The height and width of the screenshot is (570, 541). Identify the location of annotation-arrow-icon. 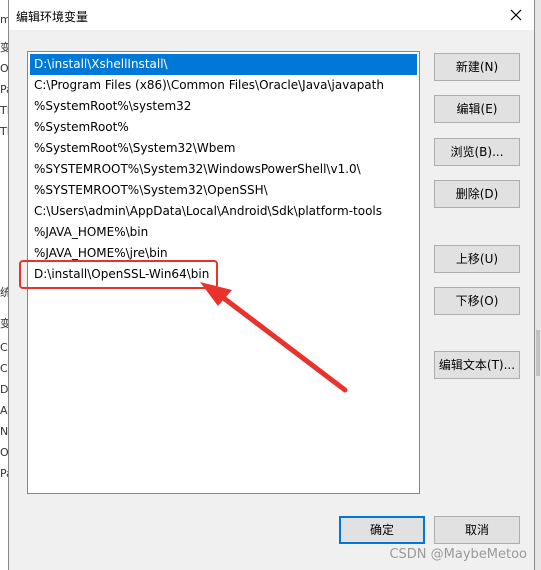
(274, 337).